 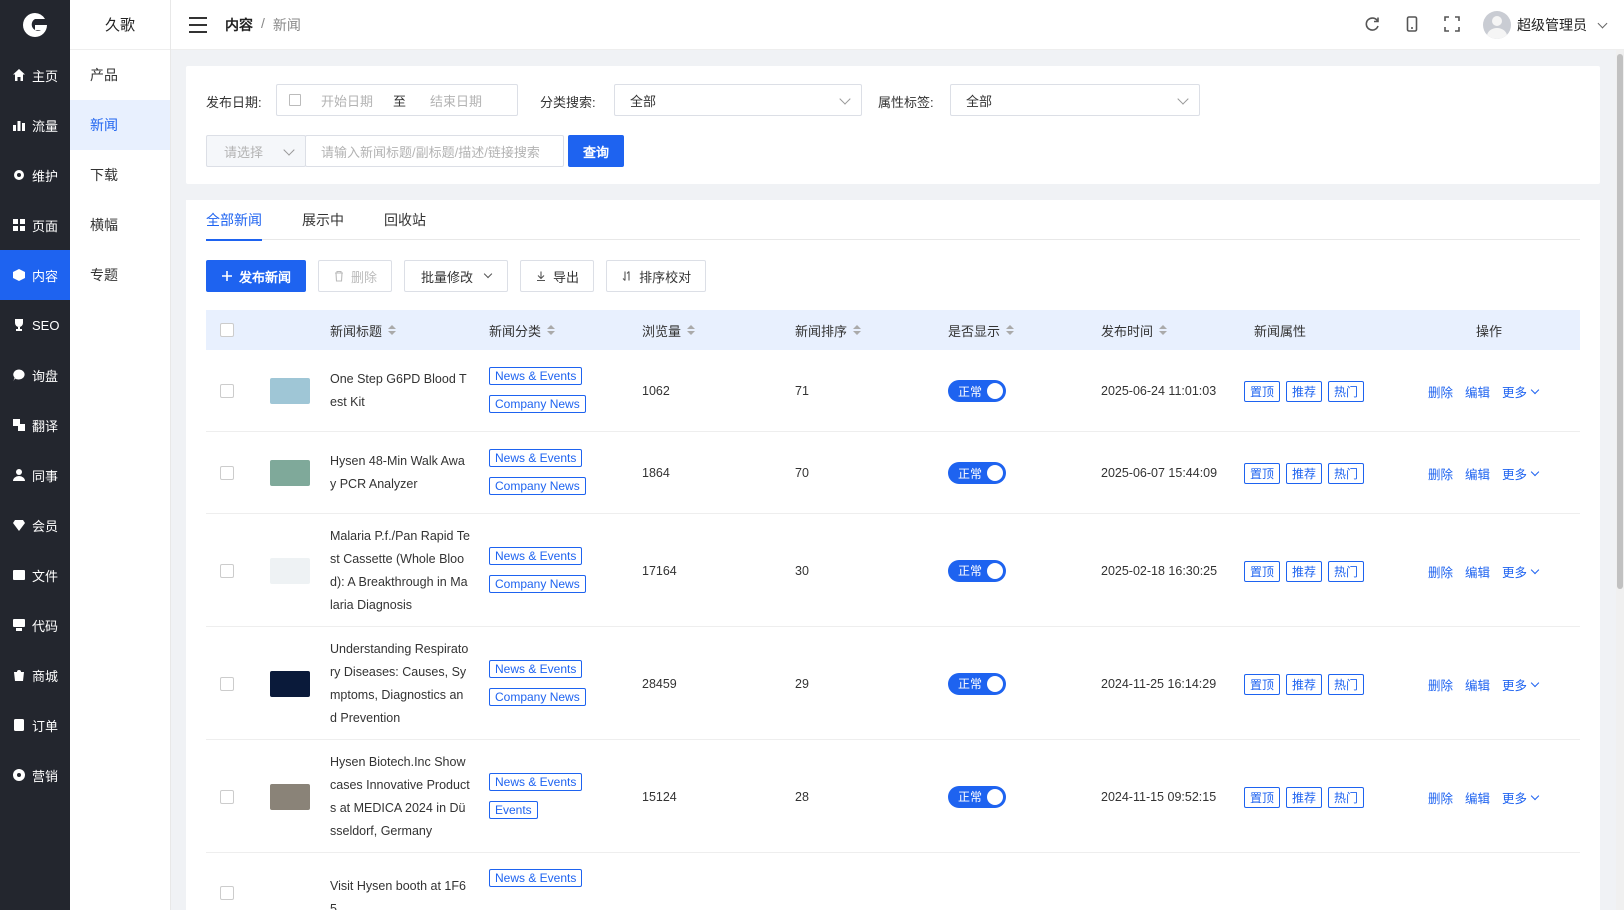 What do you see at coordinates (828, 330) in the screenshot?
I see `col-order: 新闻排序` at bounding box center [828, 330].